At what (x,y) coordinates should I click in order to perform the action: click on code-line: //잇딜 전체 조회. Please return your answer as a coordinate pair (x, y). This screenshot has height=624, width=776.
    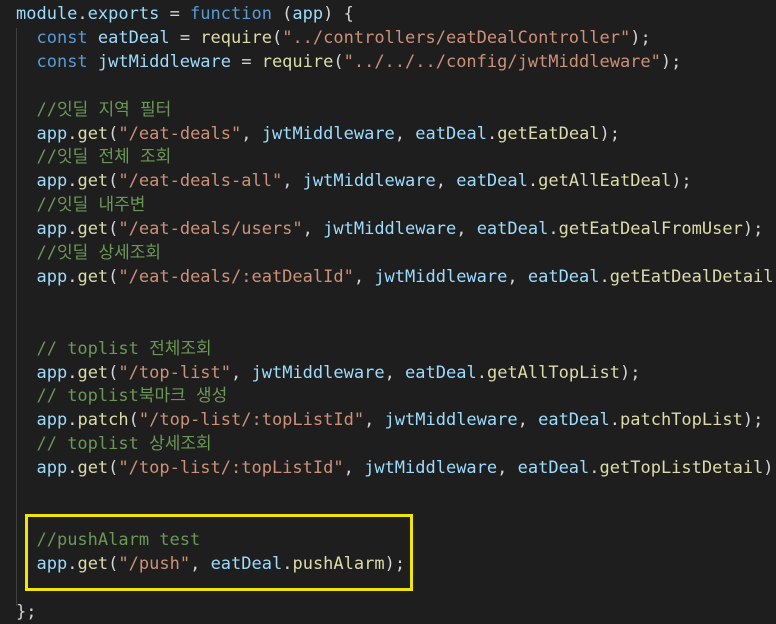
    Looking at the image, I should click on (93, 157).